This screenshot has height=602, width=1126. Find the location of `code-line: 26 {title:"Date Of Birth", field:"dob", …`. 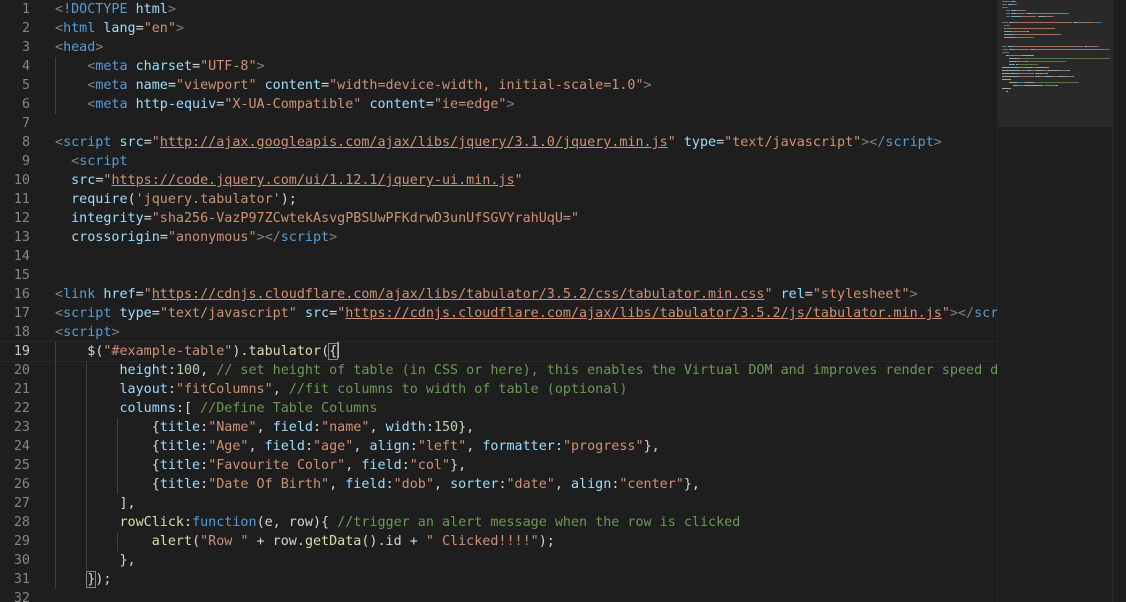

code-line: 26 {title:"Date Of Birth", field:"dob", … is located at coordinates (498, 484).